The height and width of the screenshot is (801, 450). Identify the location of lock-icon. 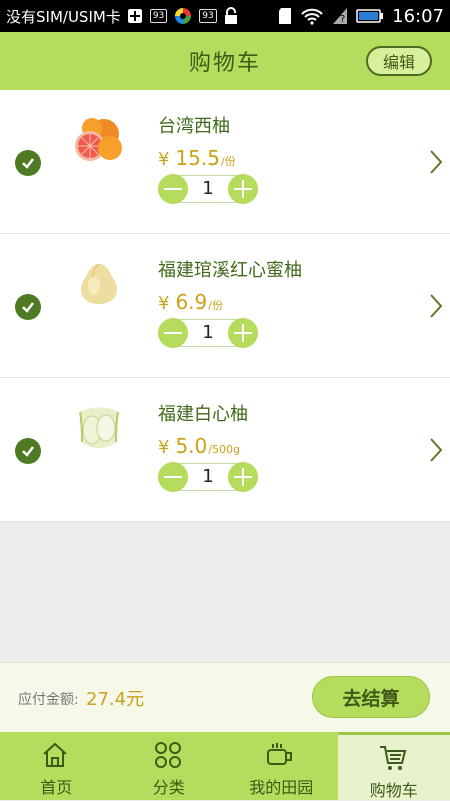
(231, 16).